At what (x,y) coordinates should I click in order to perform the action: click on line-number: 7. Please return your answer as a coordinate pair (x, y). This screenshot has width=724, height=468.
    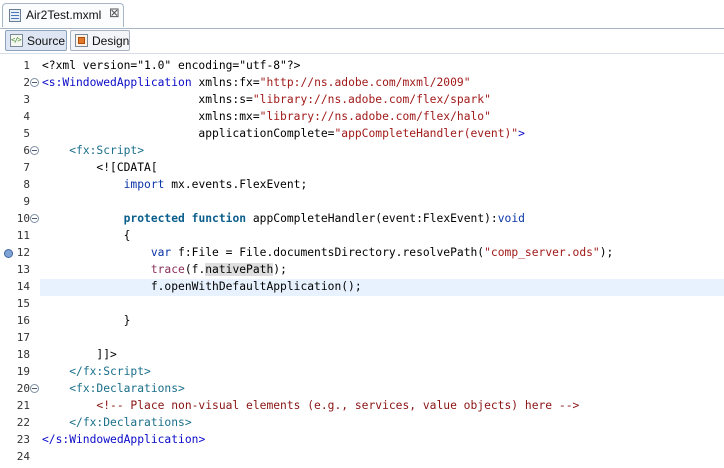
    Looking at the image, I should click on (26, 167).